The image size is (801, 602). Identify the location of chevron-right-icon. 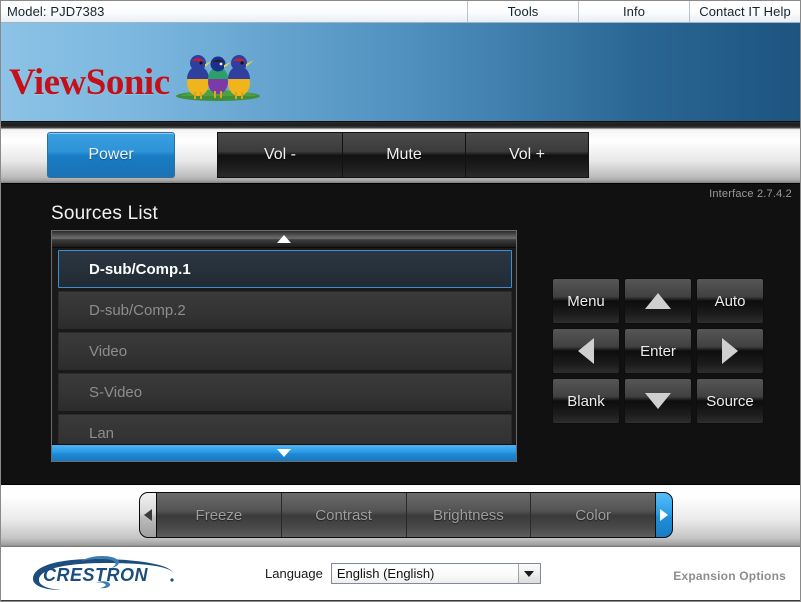
(664, 515).